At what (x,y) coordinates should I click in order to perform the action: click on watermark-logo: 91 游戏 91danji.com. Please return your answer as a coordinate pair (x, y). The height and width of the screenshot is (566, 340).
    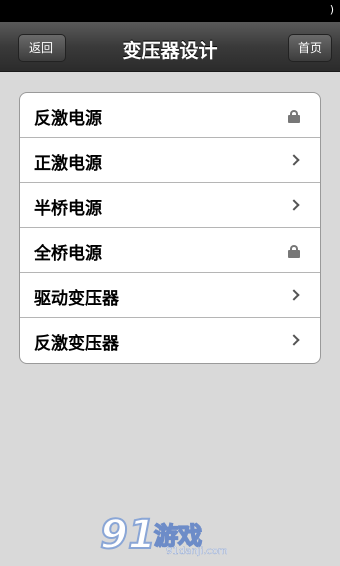
    Looking at the image, I should click on (174, 538).